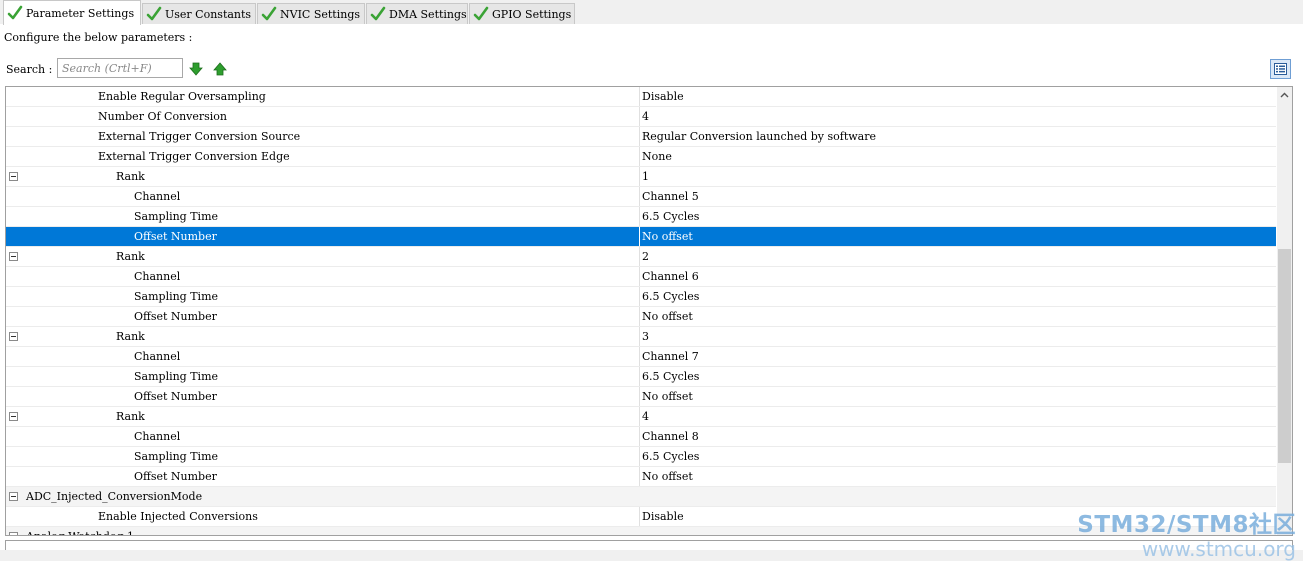 The image size is (1303, 561). What do you see at coordinates (657, 156) in the screenshot?
I see `parameter-value: None` at bounding box center [657, 156].